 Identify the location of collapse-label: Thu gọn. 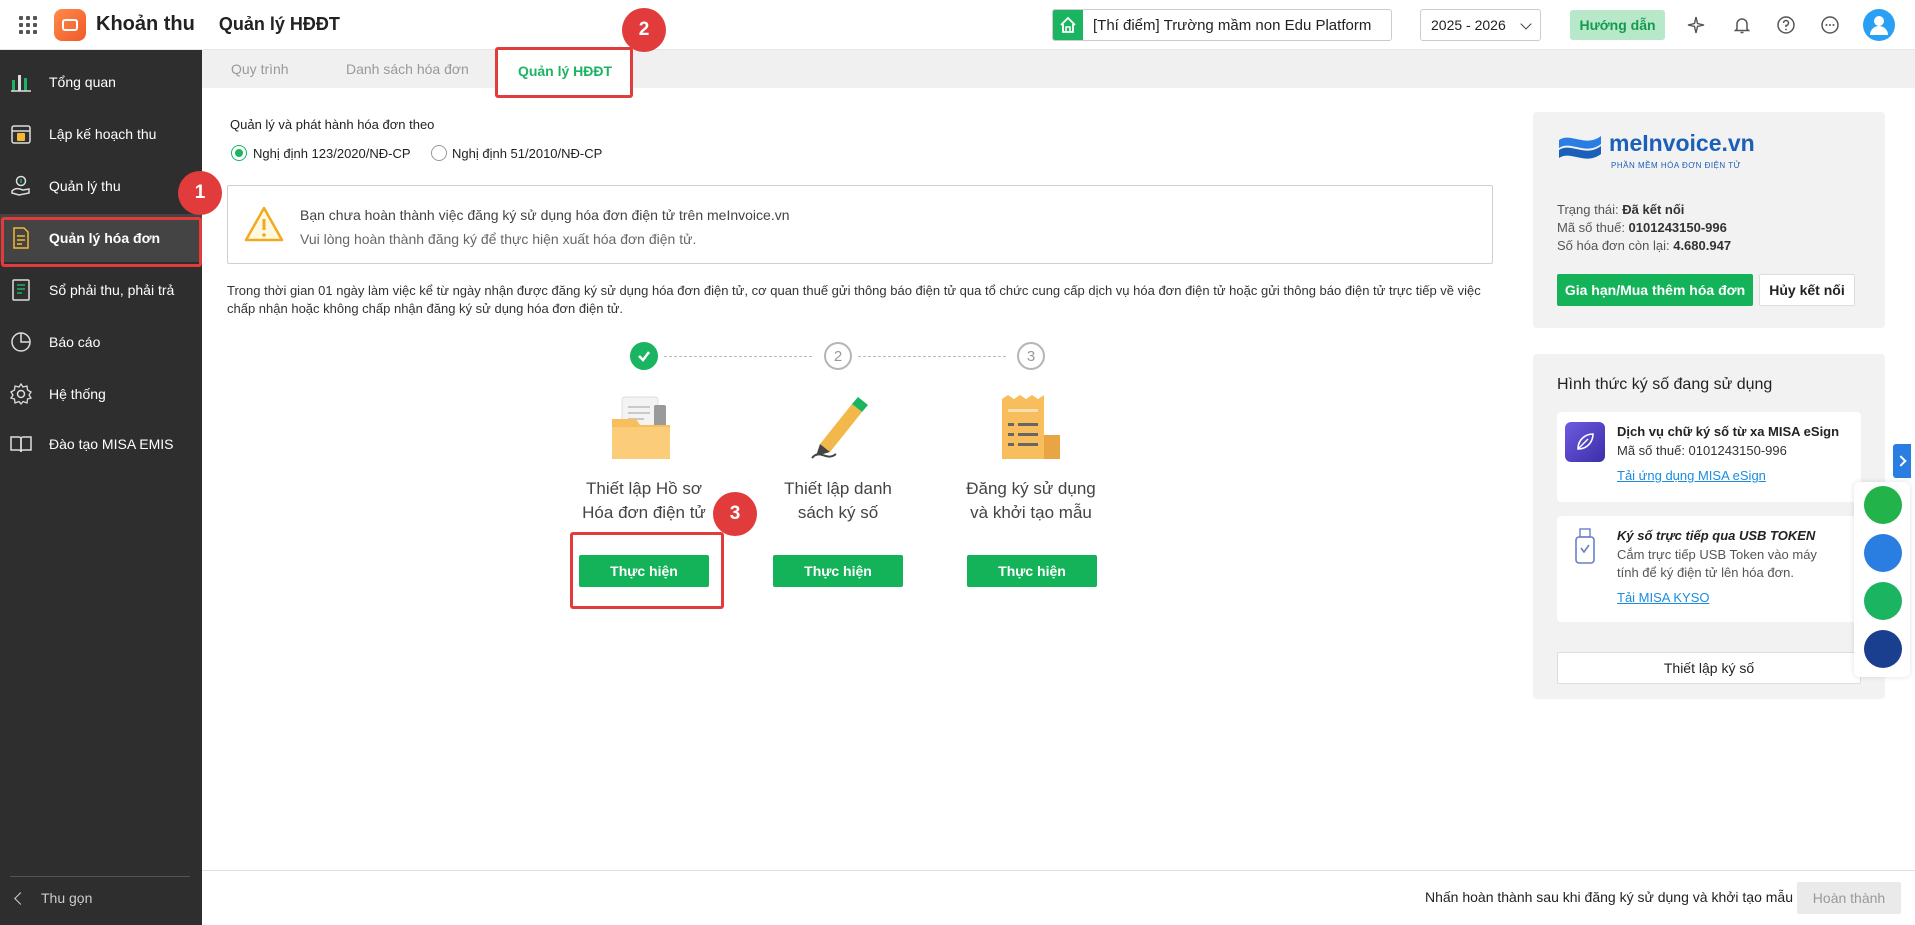
(67, 898).